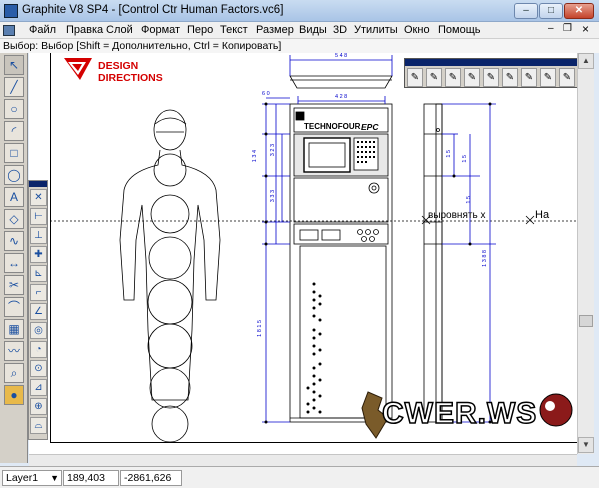  What do you see at coordinates (491, 77) in the screenshot?
I see `pen-dark-icon: ✎` at bounding box center [491, 77].